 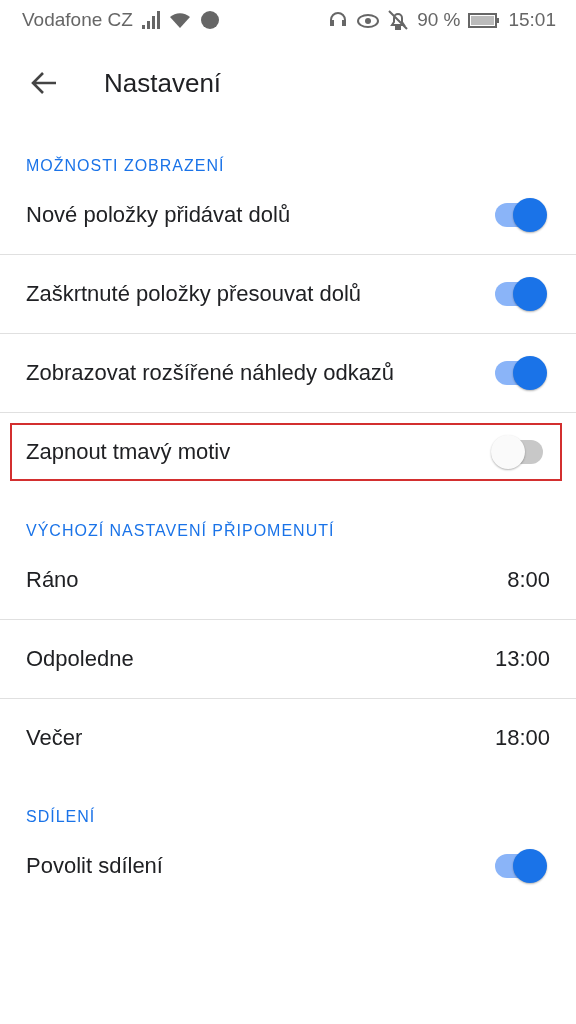 What do you see at coordinates (80, 659) in the screenshot?
I see `setting-label: Odpoledne` at bounding box center [80, 659].